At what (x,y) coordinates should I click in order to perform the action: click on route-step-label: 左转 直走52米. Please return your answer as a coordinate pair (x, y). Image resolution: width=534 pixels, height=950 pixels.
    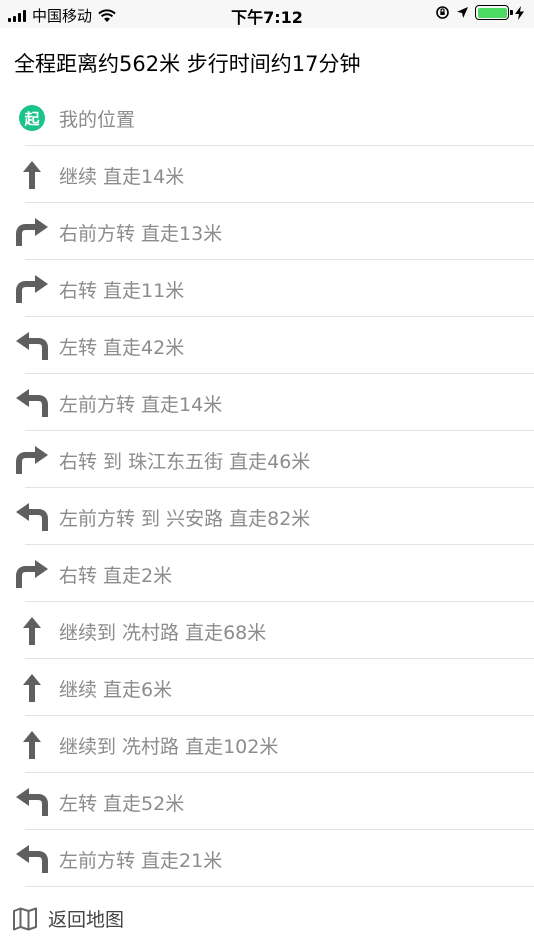
    Looking at the image, I should click on (122, 804).